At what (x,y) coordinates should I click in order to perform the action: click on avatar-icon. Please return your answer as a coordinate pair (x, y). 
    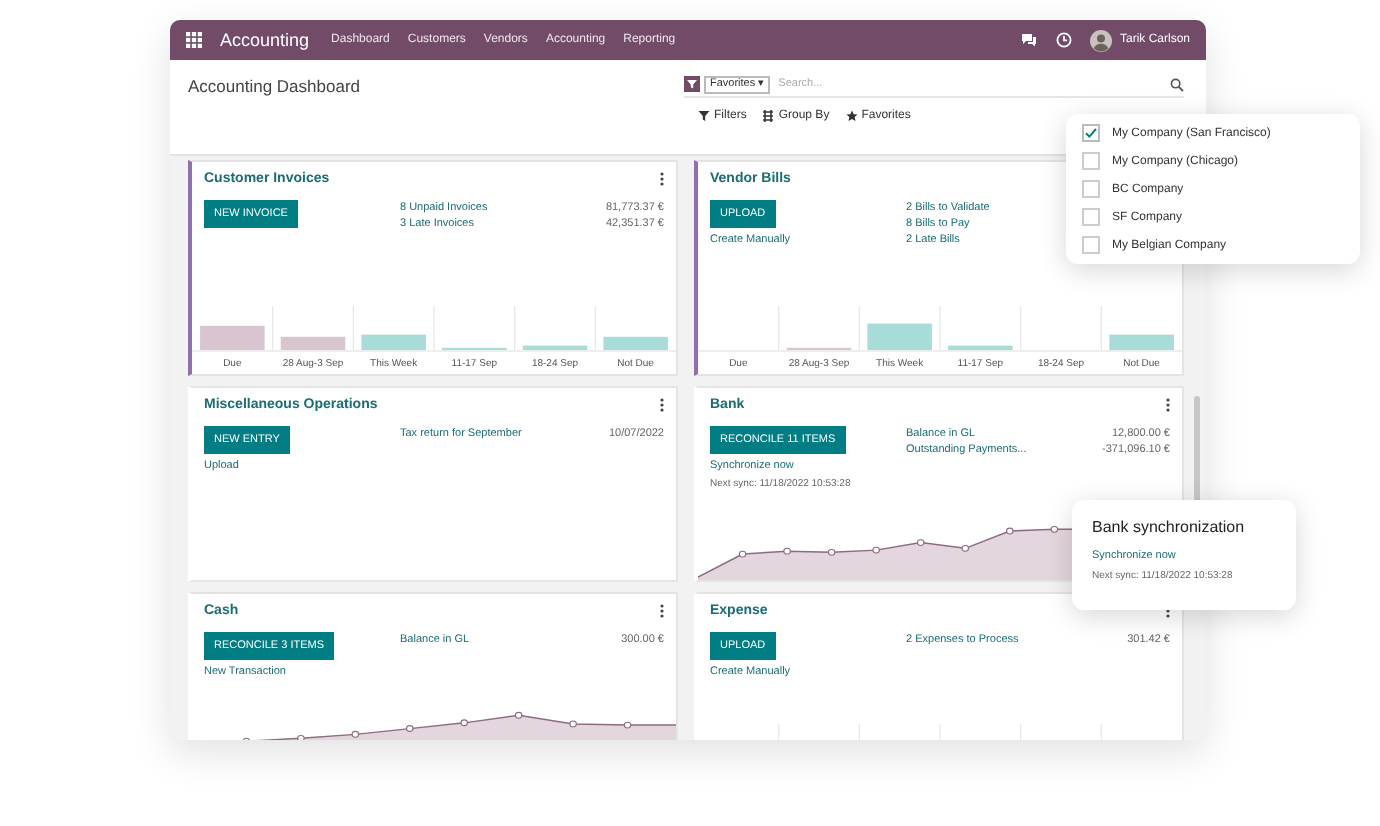
    Looking at the image, I should click on (1100, 40).